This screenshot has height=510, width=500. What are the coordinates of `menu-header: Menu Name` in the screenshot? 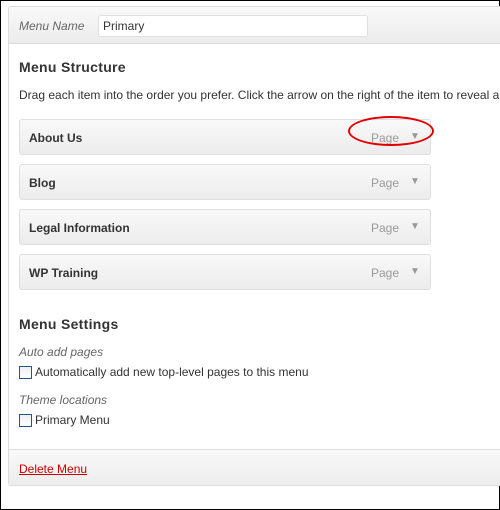 It's located at (254, 25).